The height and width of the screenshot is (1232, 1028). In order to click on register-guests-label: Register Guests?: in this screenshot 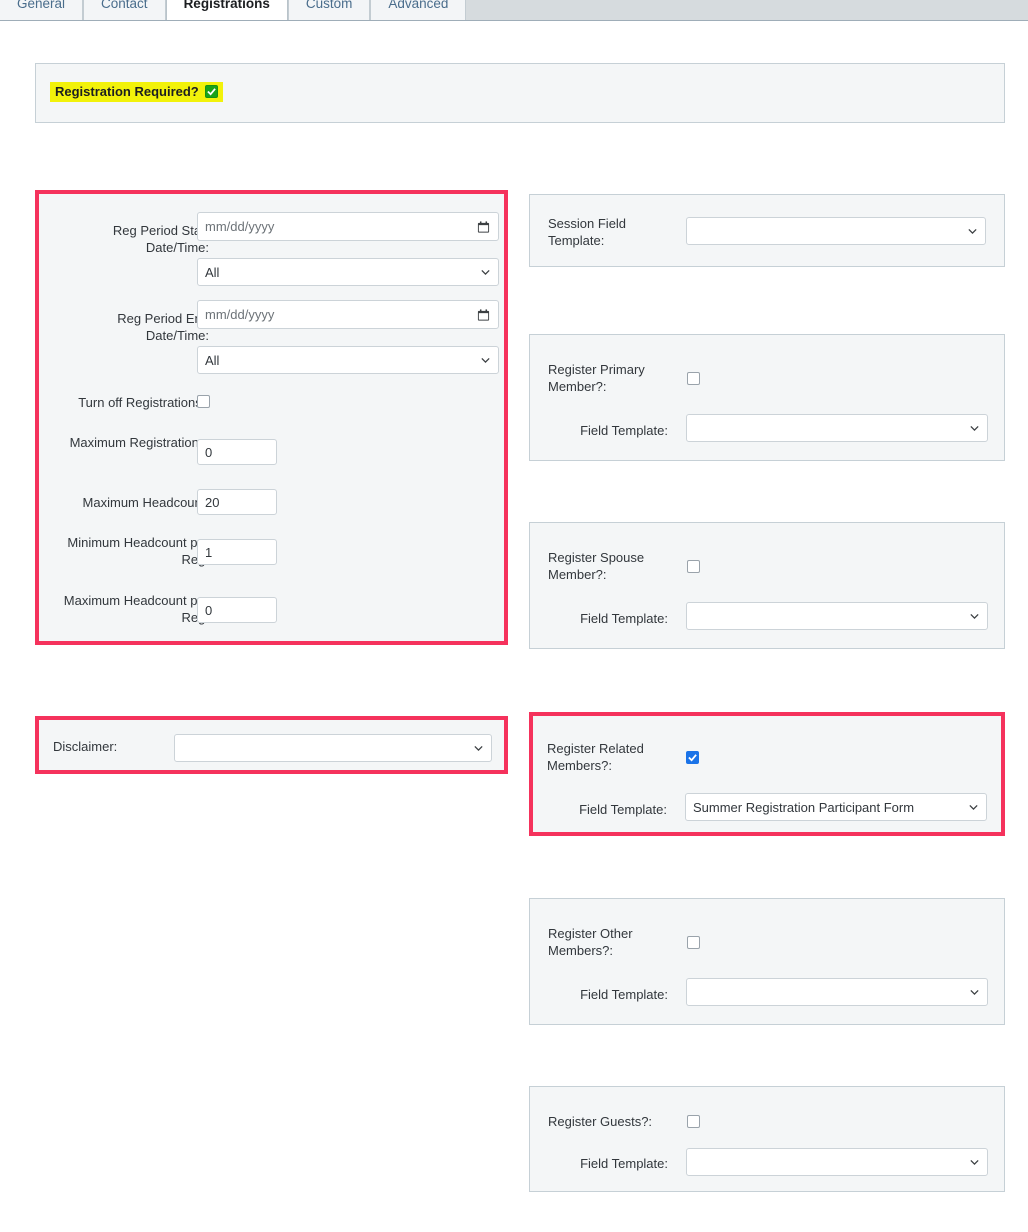, I will do `click(600, 1121)`.